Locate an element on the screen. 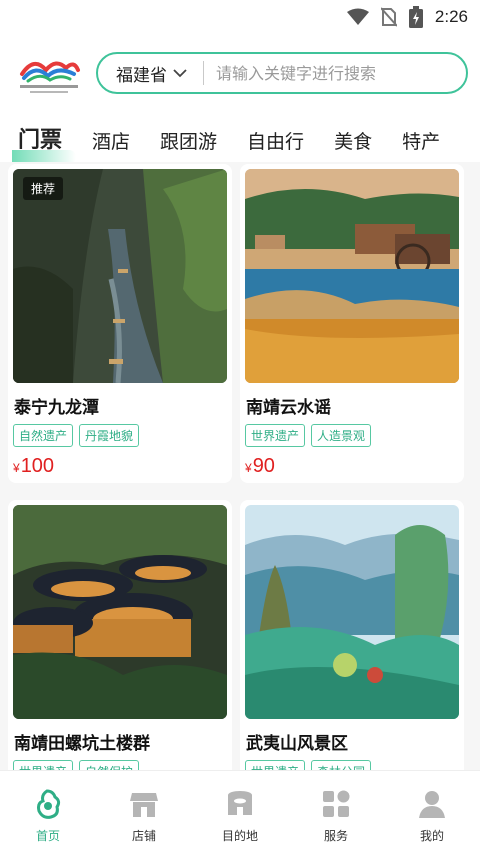 This screenshot has width=480, height=853. nav-label: 我的 is located at coordinates (431, 836).